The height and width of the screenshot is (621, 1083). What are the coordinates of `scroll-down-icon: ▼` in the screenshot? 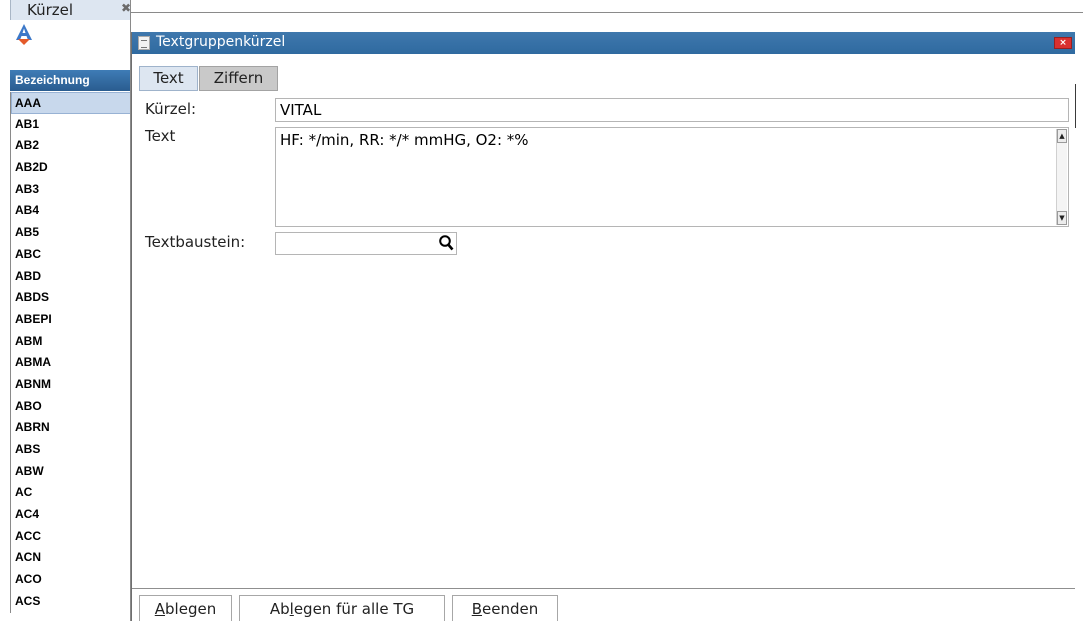 It's located at (1062, 218).